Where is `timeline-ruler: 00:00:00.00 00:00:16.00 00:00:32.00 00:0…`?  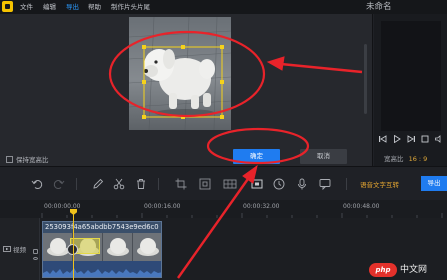 timeline-ruler: 00:00:00.00 00:00:16.00 00:00:32.00 00:0… is located at coordinates (223, 209).